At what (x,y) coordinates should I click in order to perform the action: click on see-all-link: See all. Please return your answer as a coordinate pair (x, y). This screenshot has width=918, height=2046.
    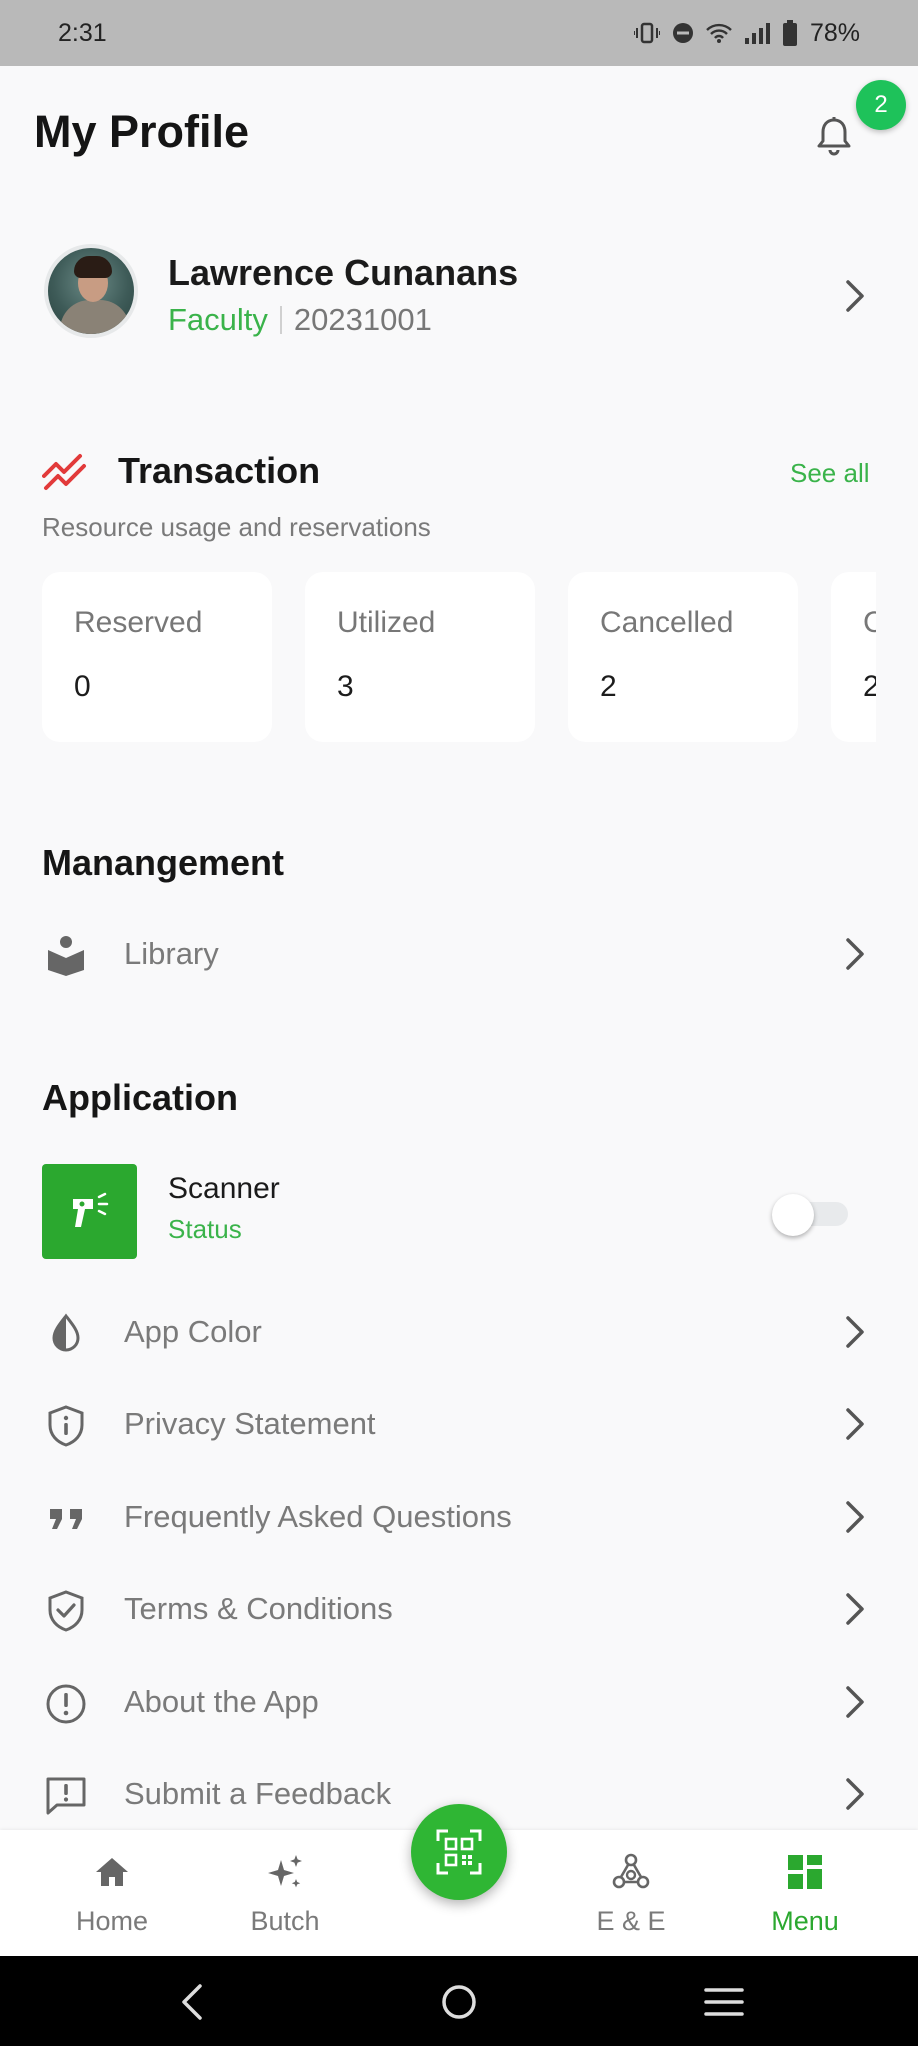
    Looking at the image, I should click on (830, 473).